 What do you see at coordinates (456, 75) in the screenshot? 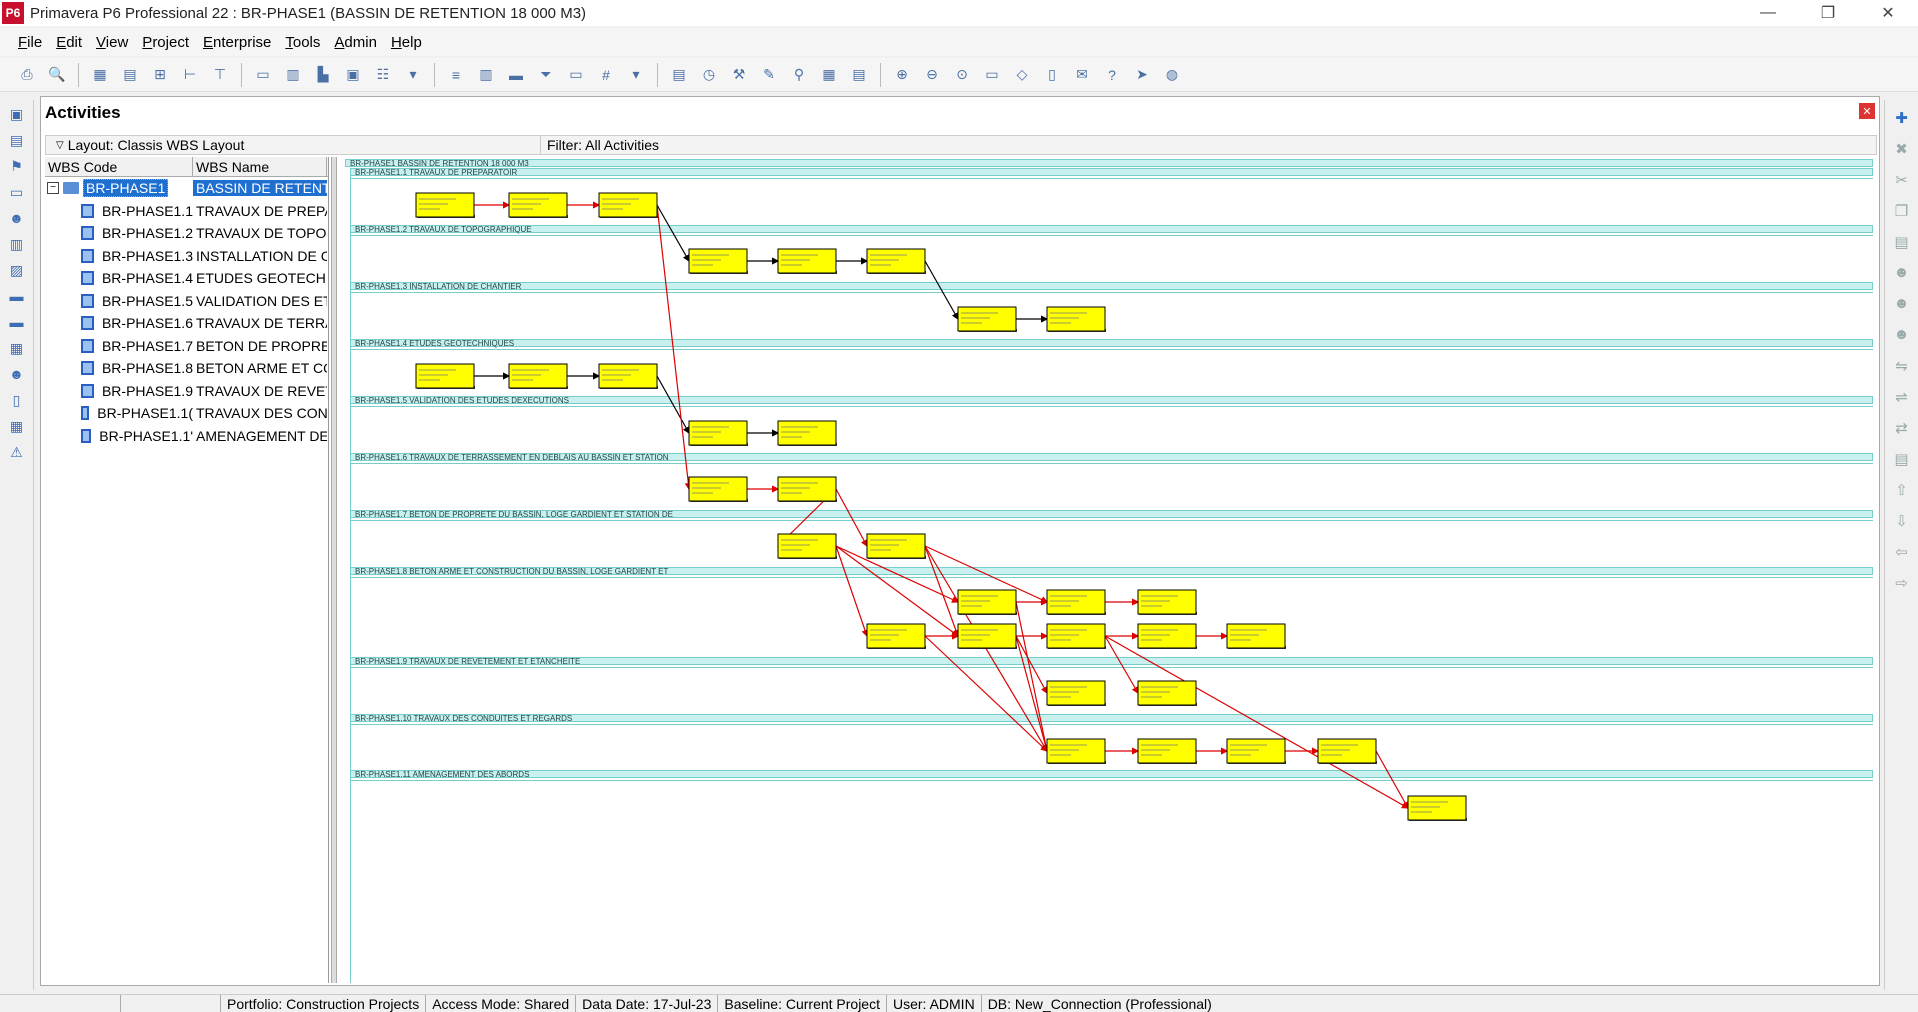
I see `group-sort-icon: ≡` at bounding box center [456, 75].